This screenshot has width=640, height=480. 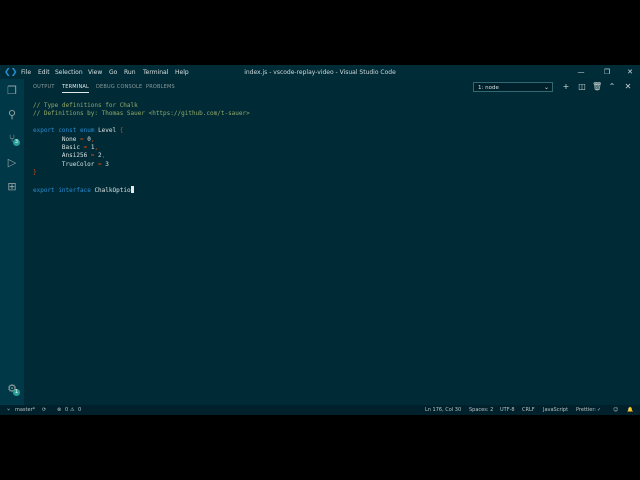 What do you see at coordinates (528, 410) in the screenshot?
I see `line-endings: CRLF` at bounding box center [528, 410].